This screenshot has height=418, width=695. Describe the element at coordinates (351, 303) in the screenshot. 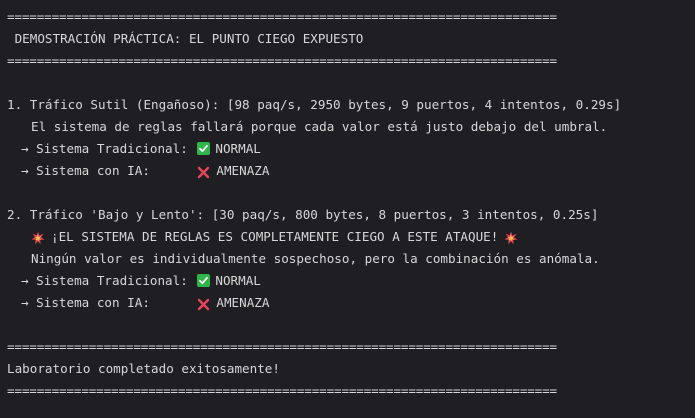

I see `case2-ai-row: → Sistema con IA: AMENAZA` at that location.